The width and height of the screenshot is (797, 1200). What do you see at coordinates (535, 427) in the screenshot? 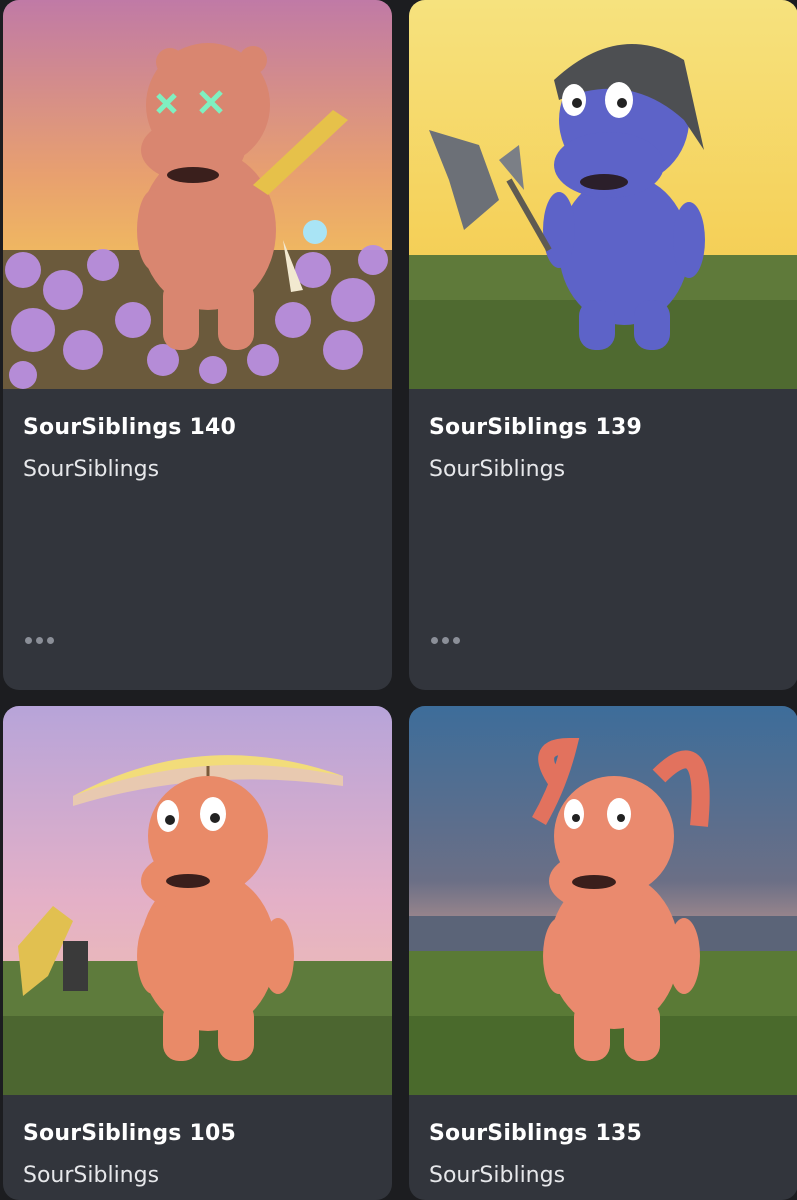
I see `nft-title: SourSiblings 139` at bounding box center [535, 427].